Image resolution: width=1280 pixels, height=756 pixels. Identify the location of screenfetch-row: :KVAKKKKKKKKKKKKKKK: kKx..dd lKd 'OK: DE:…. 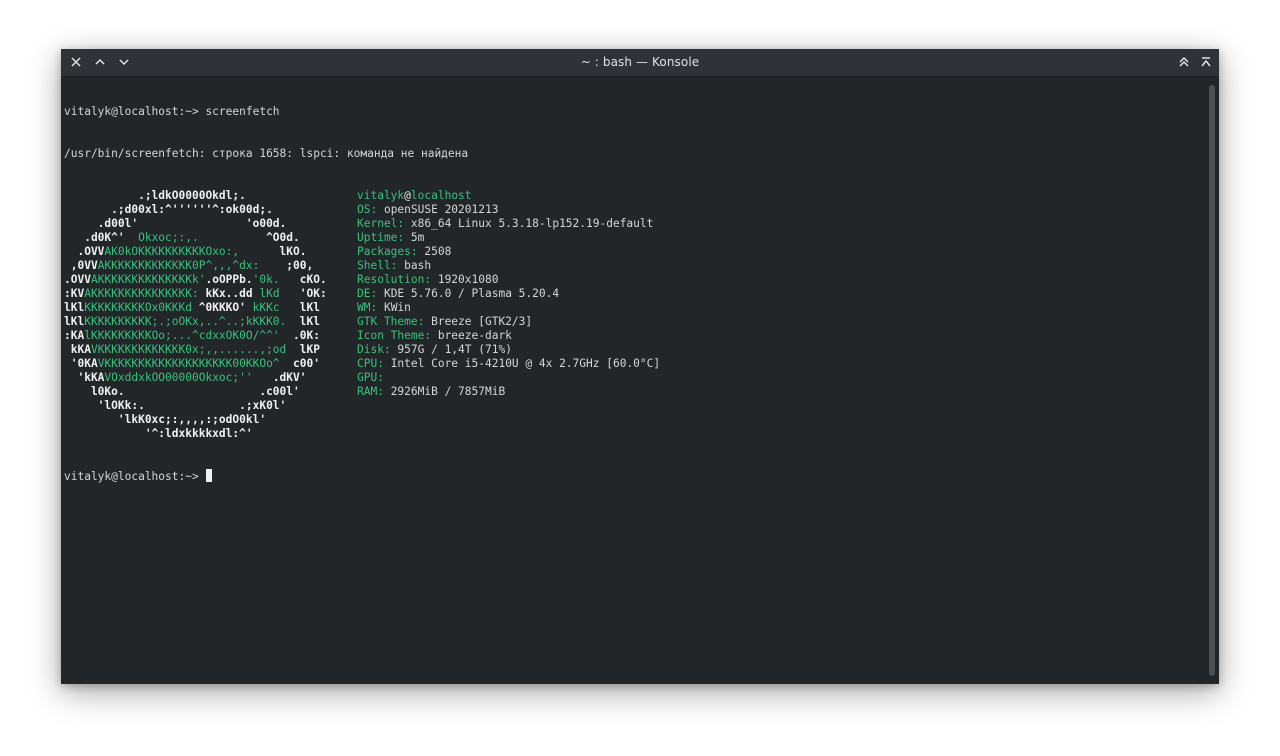
(634, 294).